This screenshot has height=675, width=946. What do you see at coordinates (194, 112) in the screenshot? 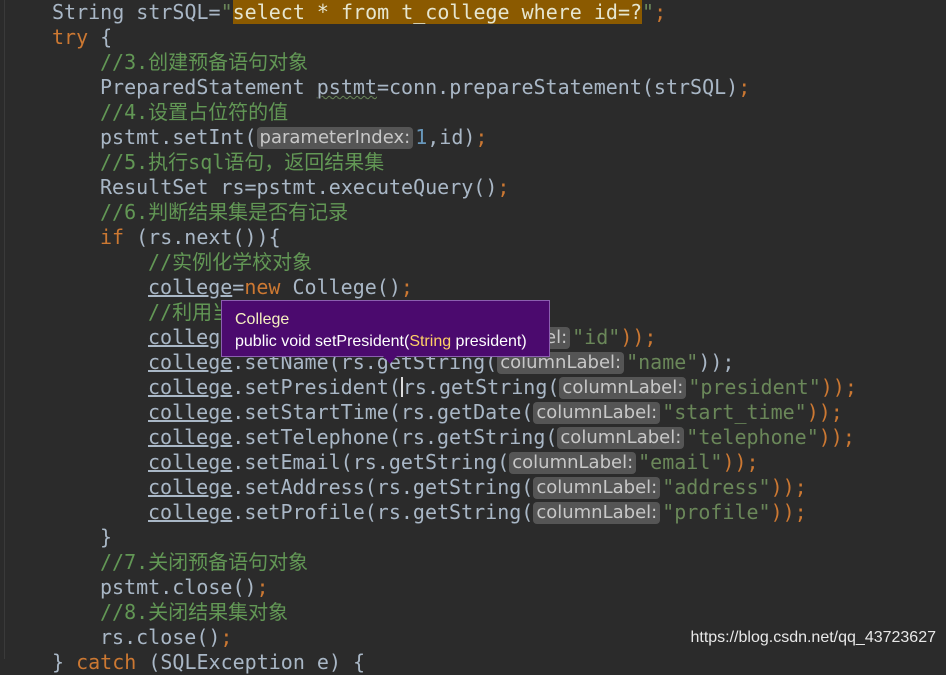
I see `code-line-5: //4.设置占位符的值` at bounding box center [194, 112].